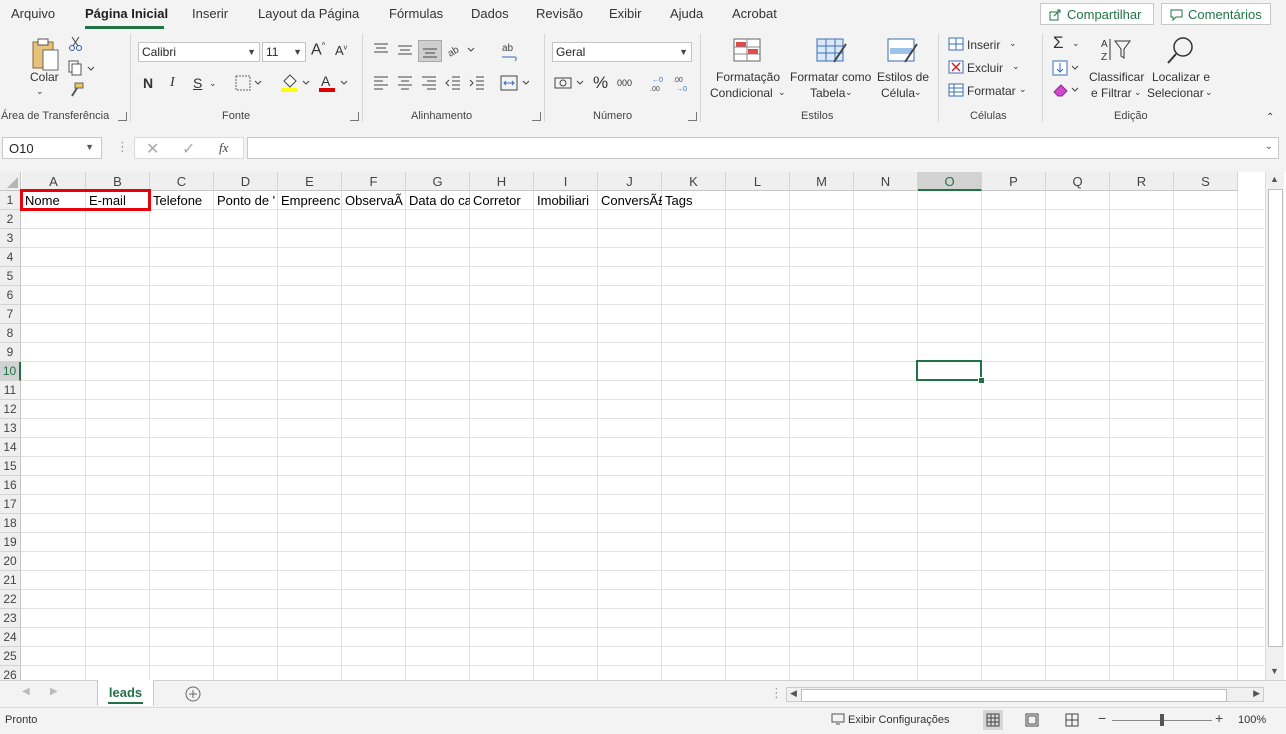 This screenshot has height=734, width=1286. What do you see at coordinates (1111, 93) in the screenshot?
I see `sort-filter-label-2: e Filtrar` at bounding box center [1111, 93].